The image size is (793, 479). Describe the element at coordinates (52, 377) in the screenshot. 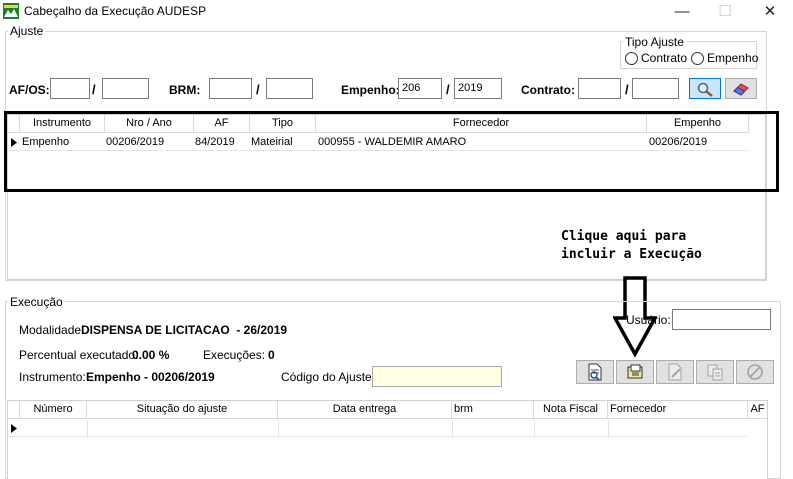

I see `instrumento-label: Instrumento:` at that location.